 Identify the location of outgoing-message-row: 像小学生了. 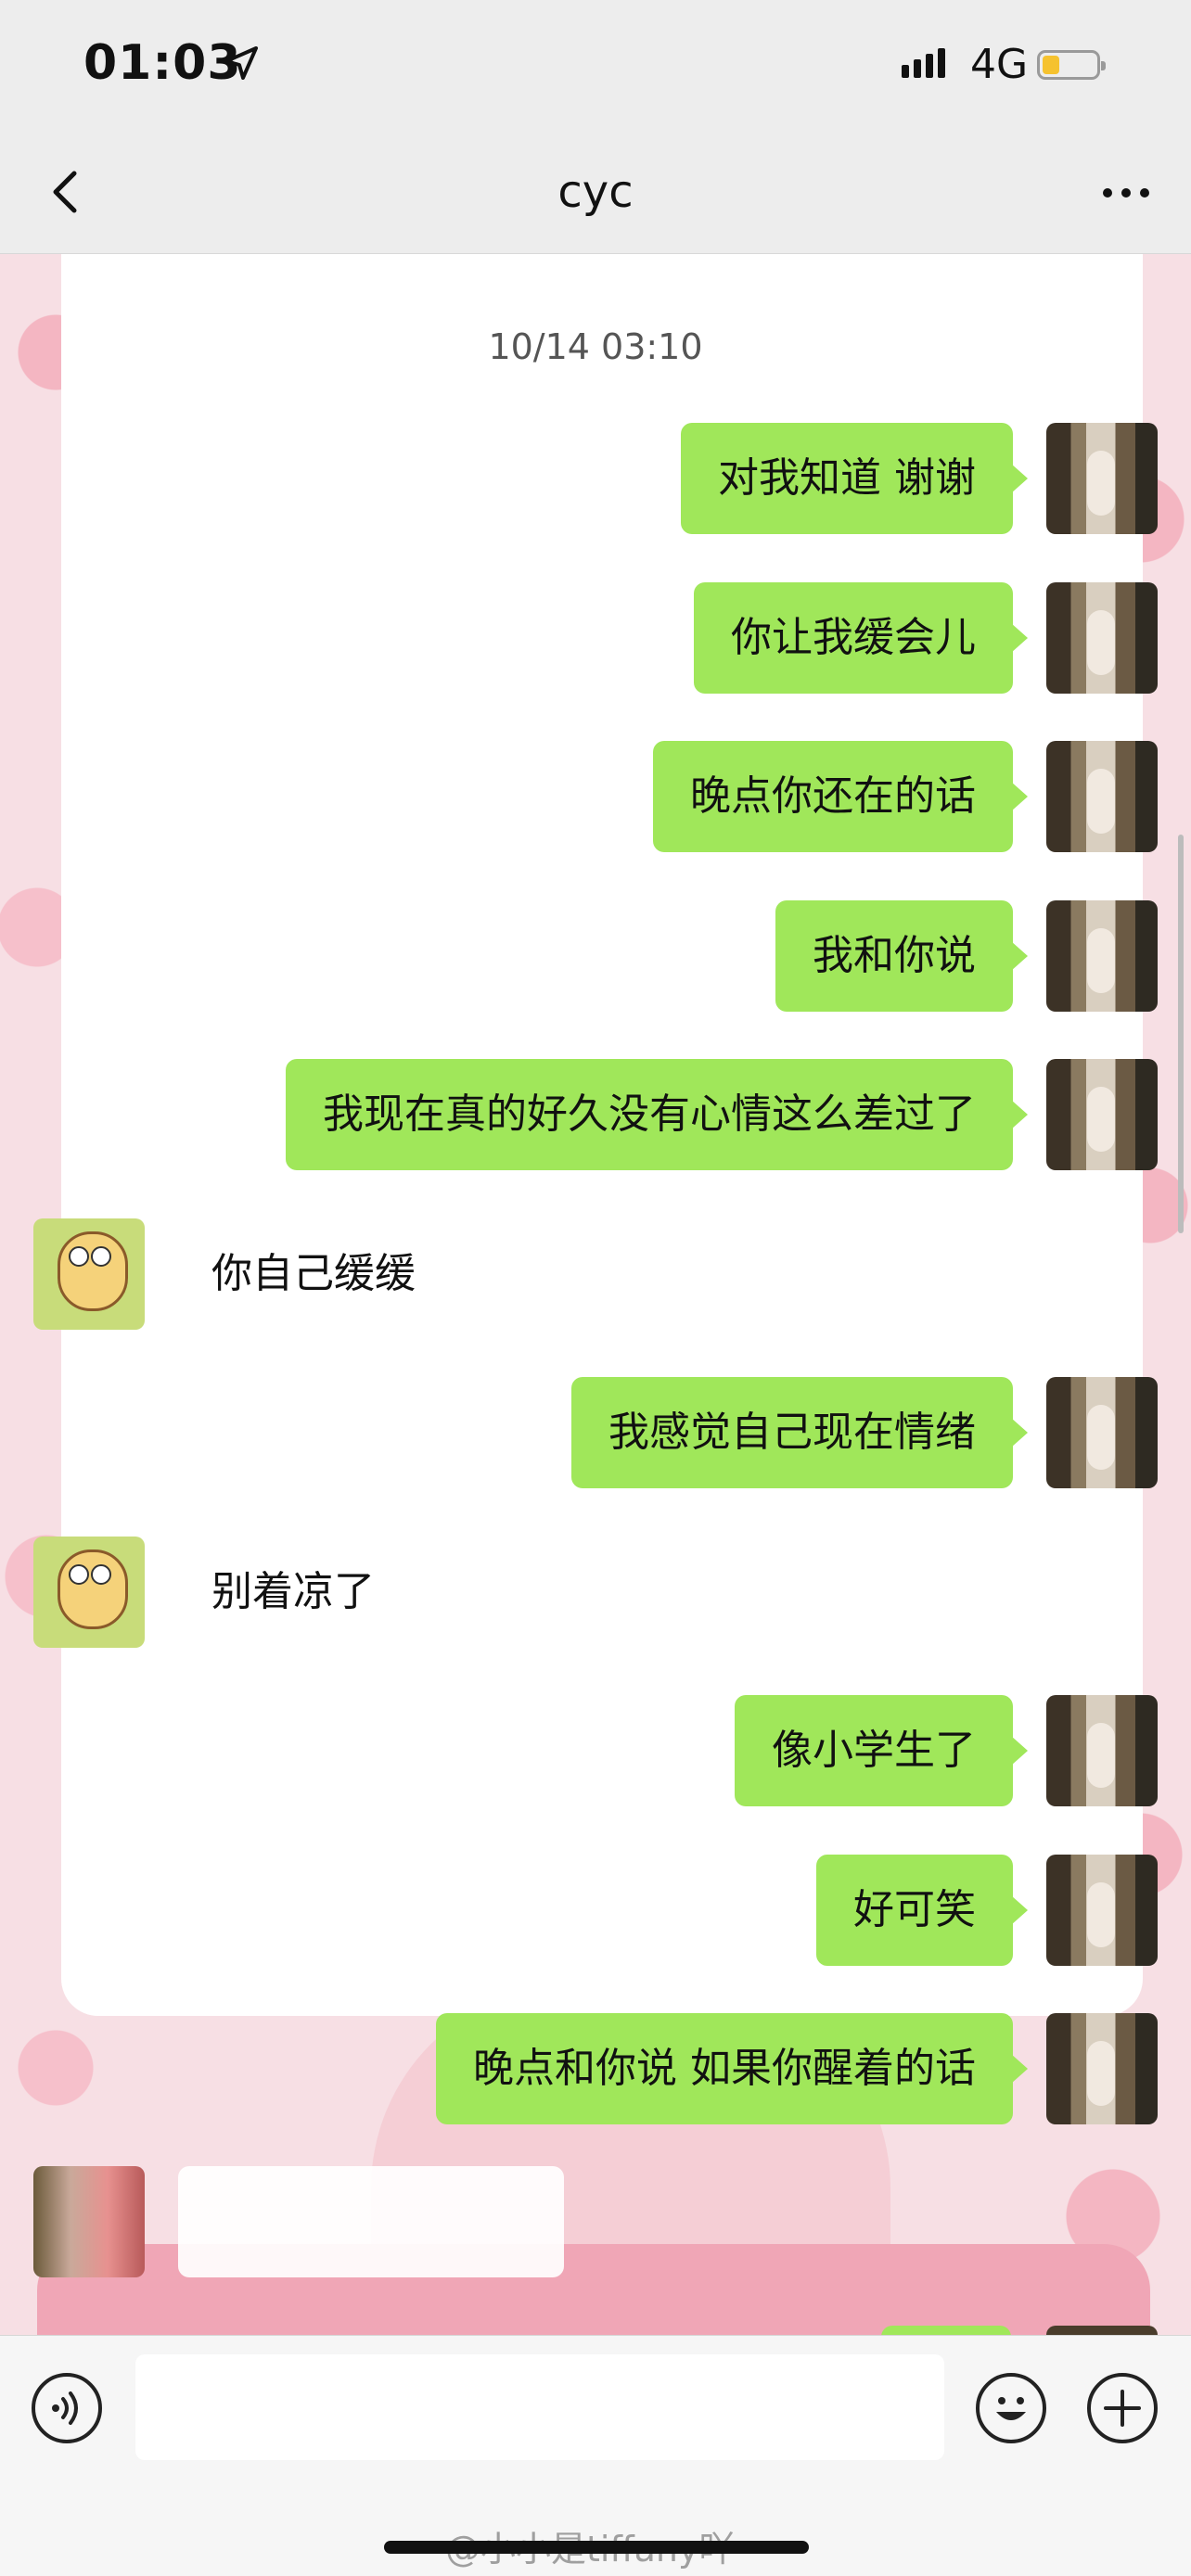
(595, 1751).